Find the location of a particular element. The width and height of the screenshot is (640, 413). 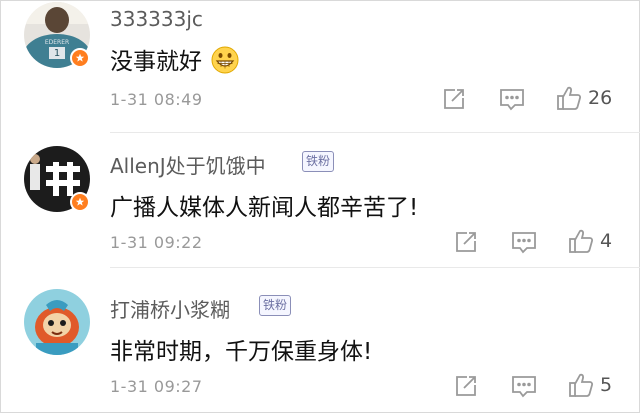

comment-timestamp: 1-31 09:22 is located at coordinates (156, 242).